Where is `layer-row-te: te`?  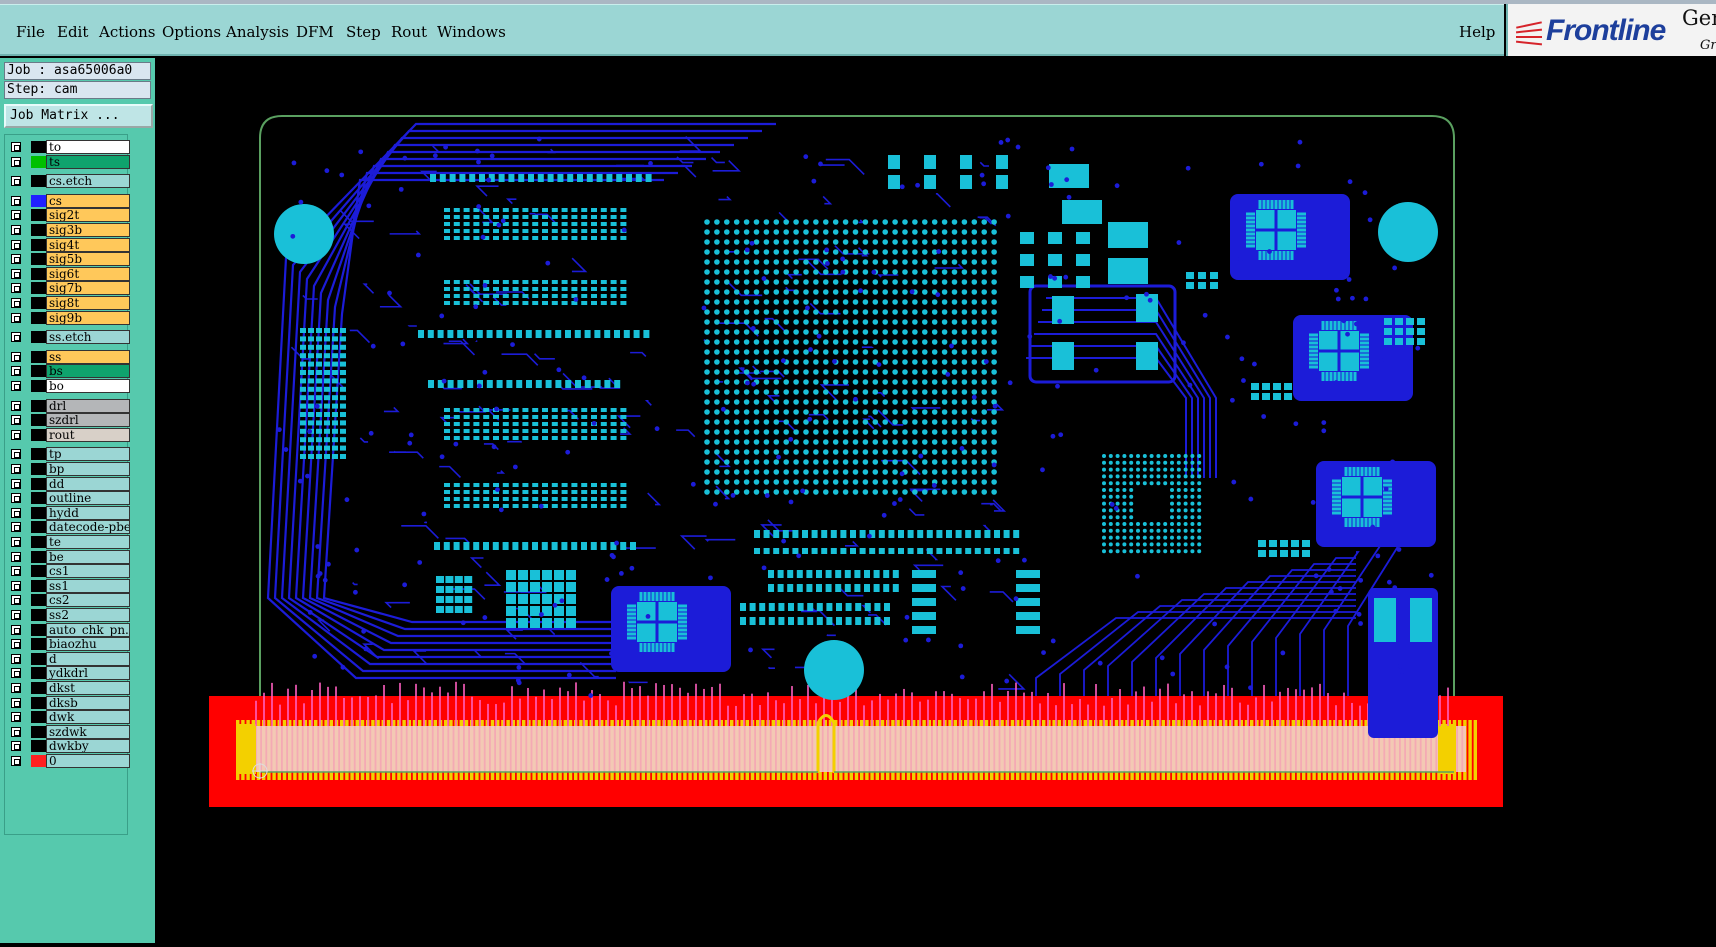
layer-row-te: te is located at coordinates (69, 541).